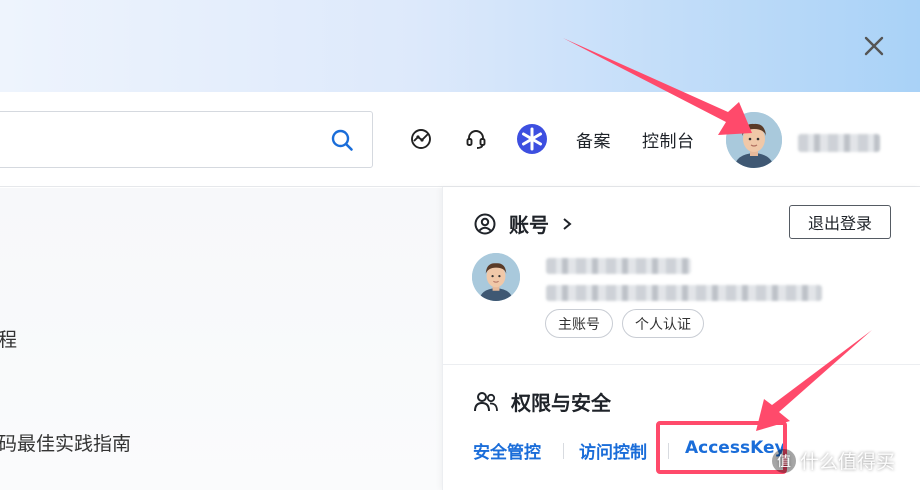 This screenshot has width=920, height=490. What do you see at coordinates (567, 223) in the screenshot?
I see `chevron-right-icon` at bounding box center [567, 223].